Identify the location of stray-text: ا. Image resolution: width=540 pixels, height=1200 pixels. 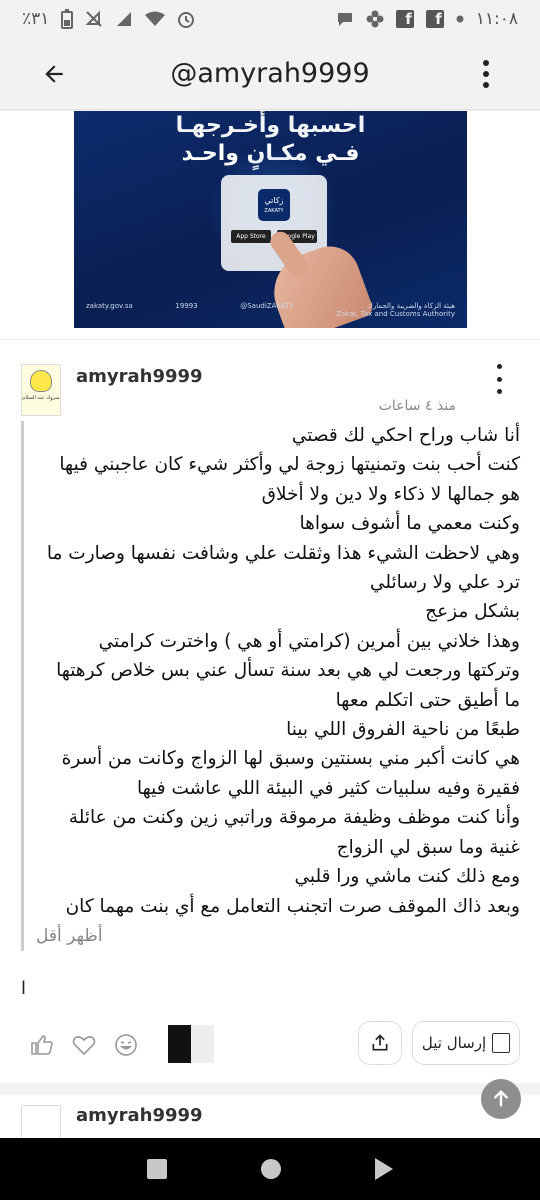
(24, 988).